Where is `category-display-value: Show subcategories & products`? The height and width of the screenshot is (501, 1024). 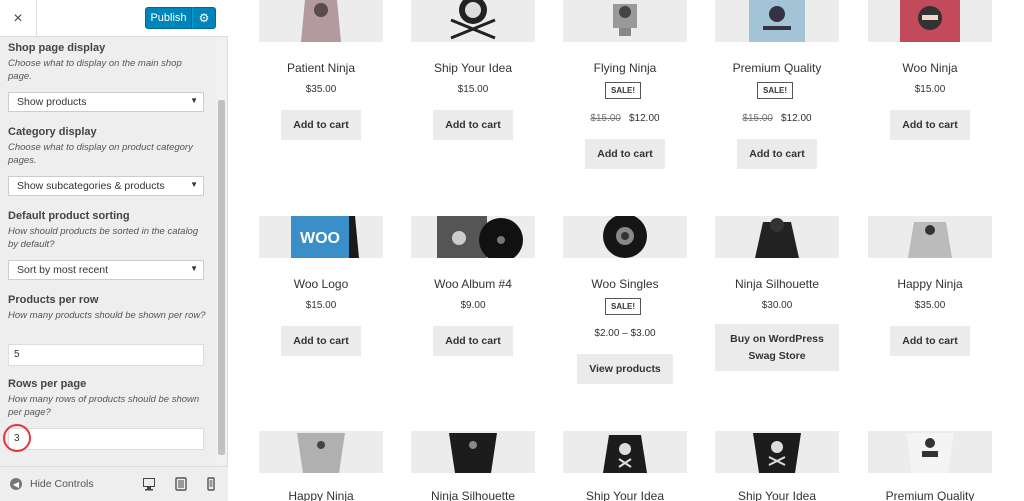
category-display-value: Show subcategories & products is located at coordinates (91, 186).